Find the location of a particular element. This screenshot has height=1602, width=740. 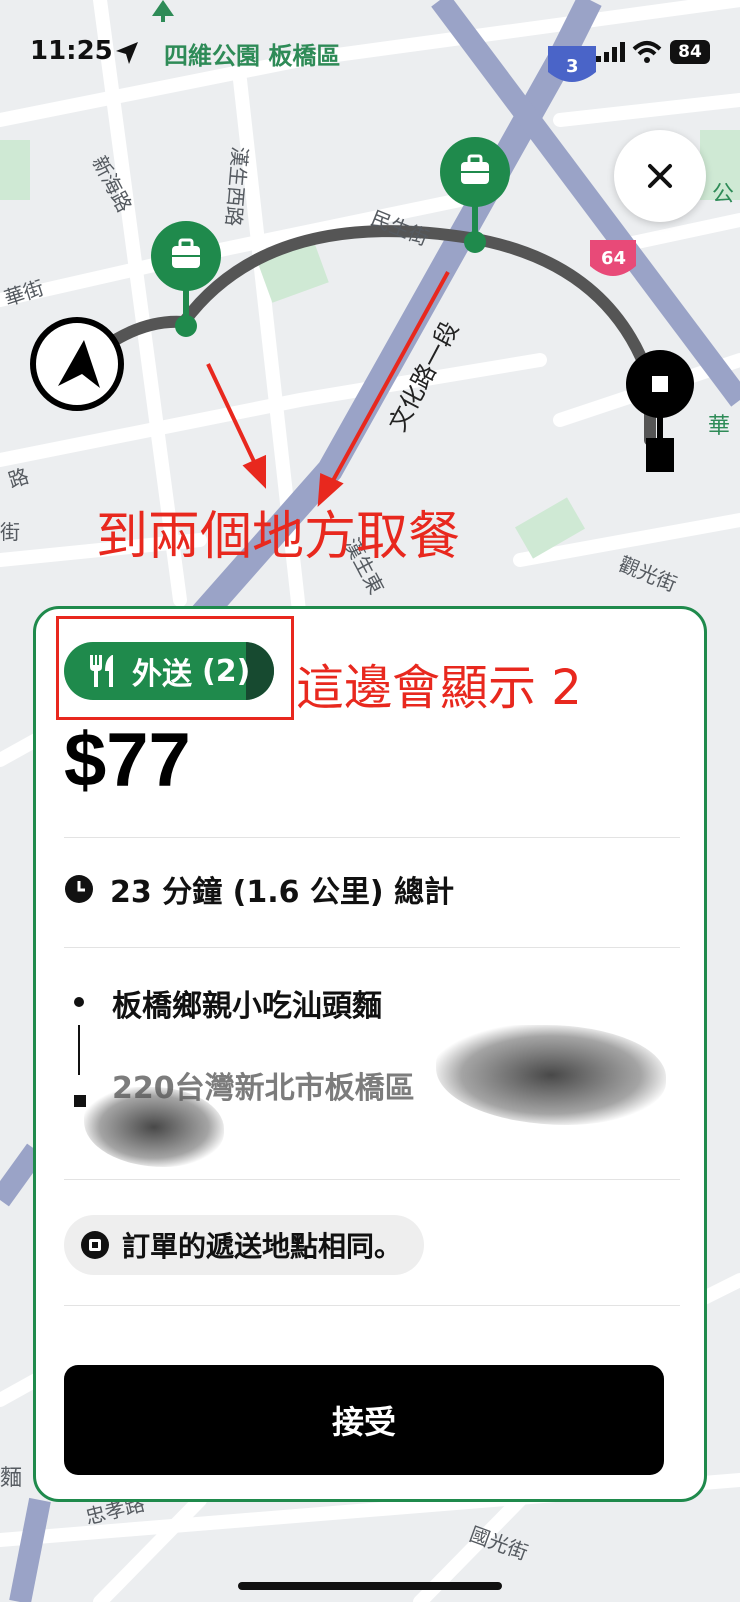

same-location-chip: 訂單的遞送地點相同。 is located at coordinates (244, 1245).